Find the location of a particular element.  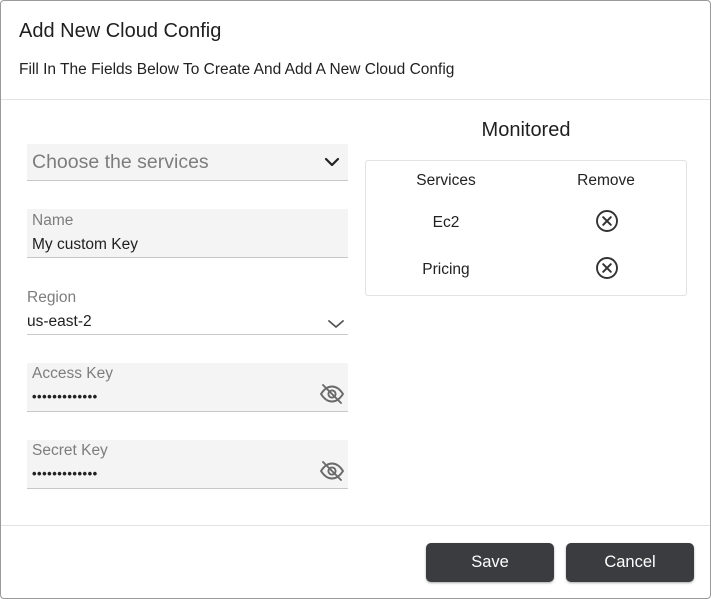

remove-column-header: Remove is located at coordinates (606, 180).